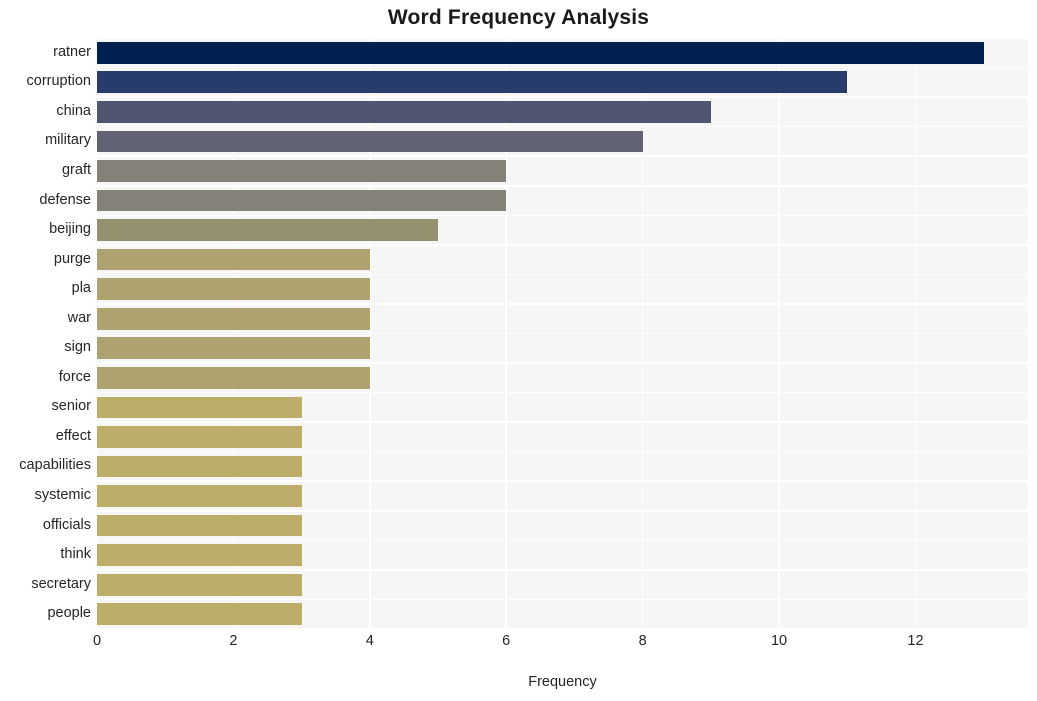 The width and height of the screenshot is (1037, 701). Describe the element at coordinates (74, 376) in the screenshot. I see `y-tick-label-force: force` at that location.